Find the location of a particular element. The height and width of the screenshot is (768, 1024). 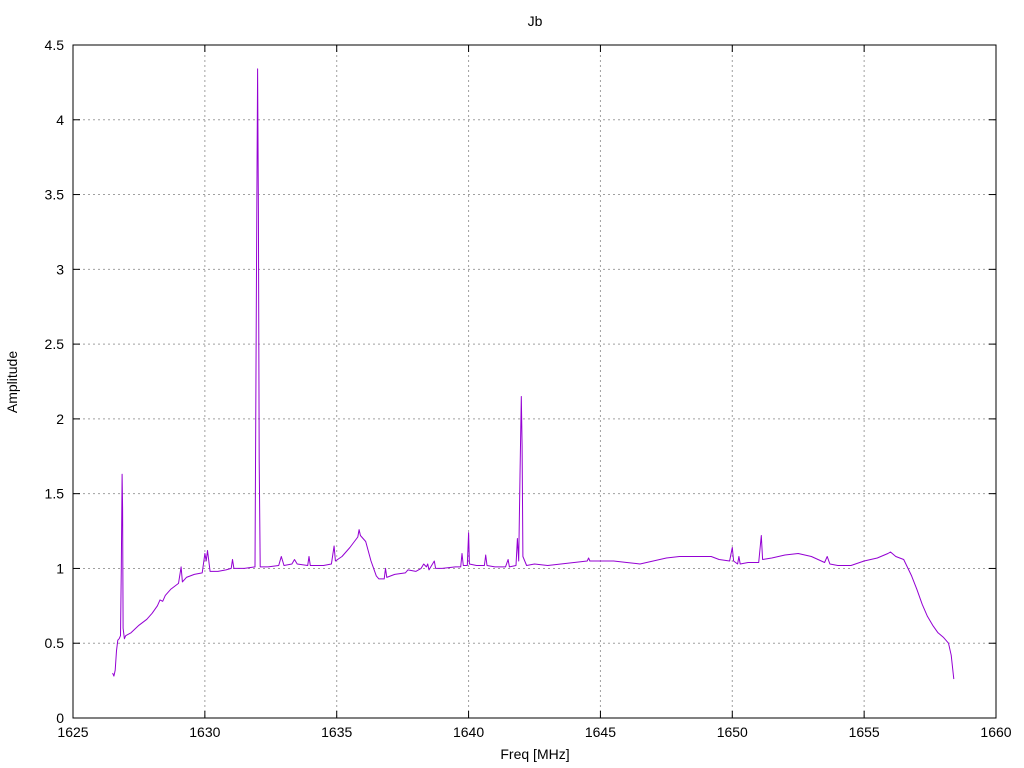

x-tick-label: 1640 is located at coordinates (468, 732).